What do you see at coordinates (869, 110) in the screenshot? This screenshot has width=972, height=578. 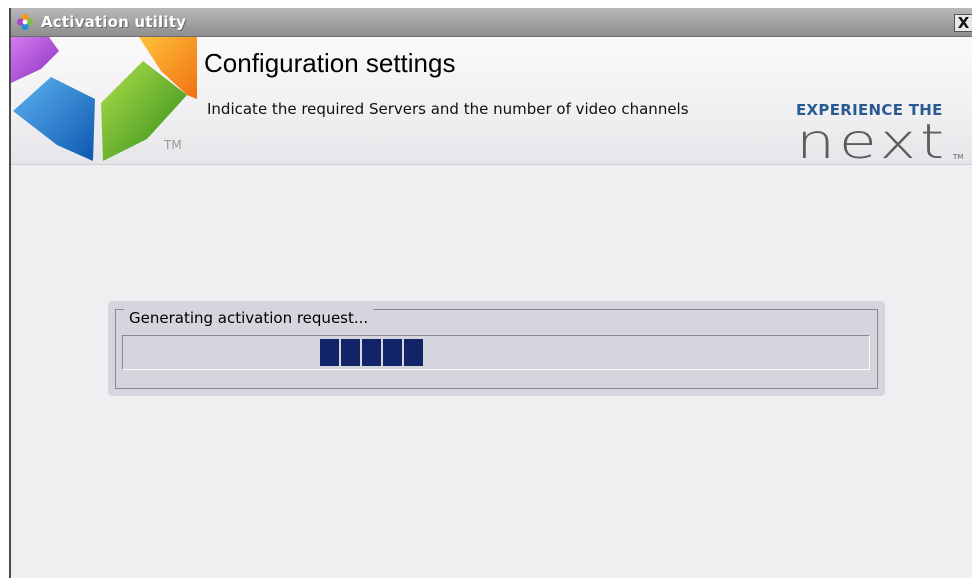 I see `brand-tagline: EXPERIENCE THE` at bounding box center [869, 110].